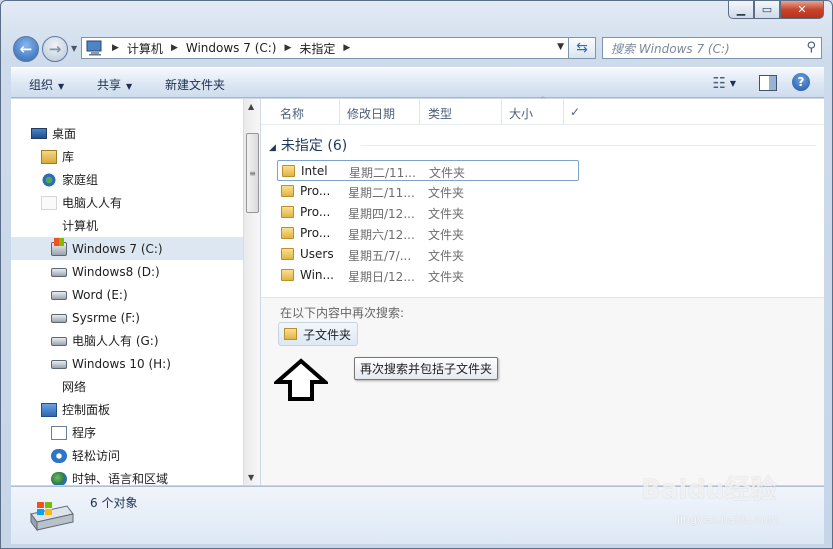 The image size is (833, 549). Describe the element at coordinates (74, 48) in the screenshot. I see `recent-pages-dropdown: ▼` at that location.